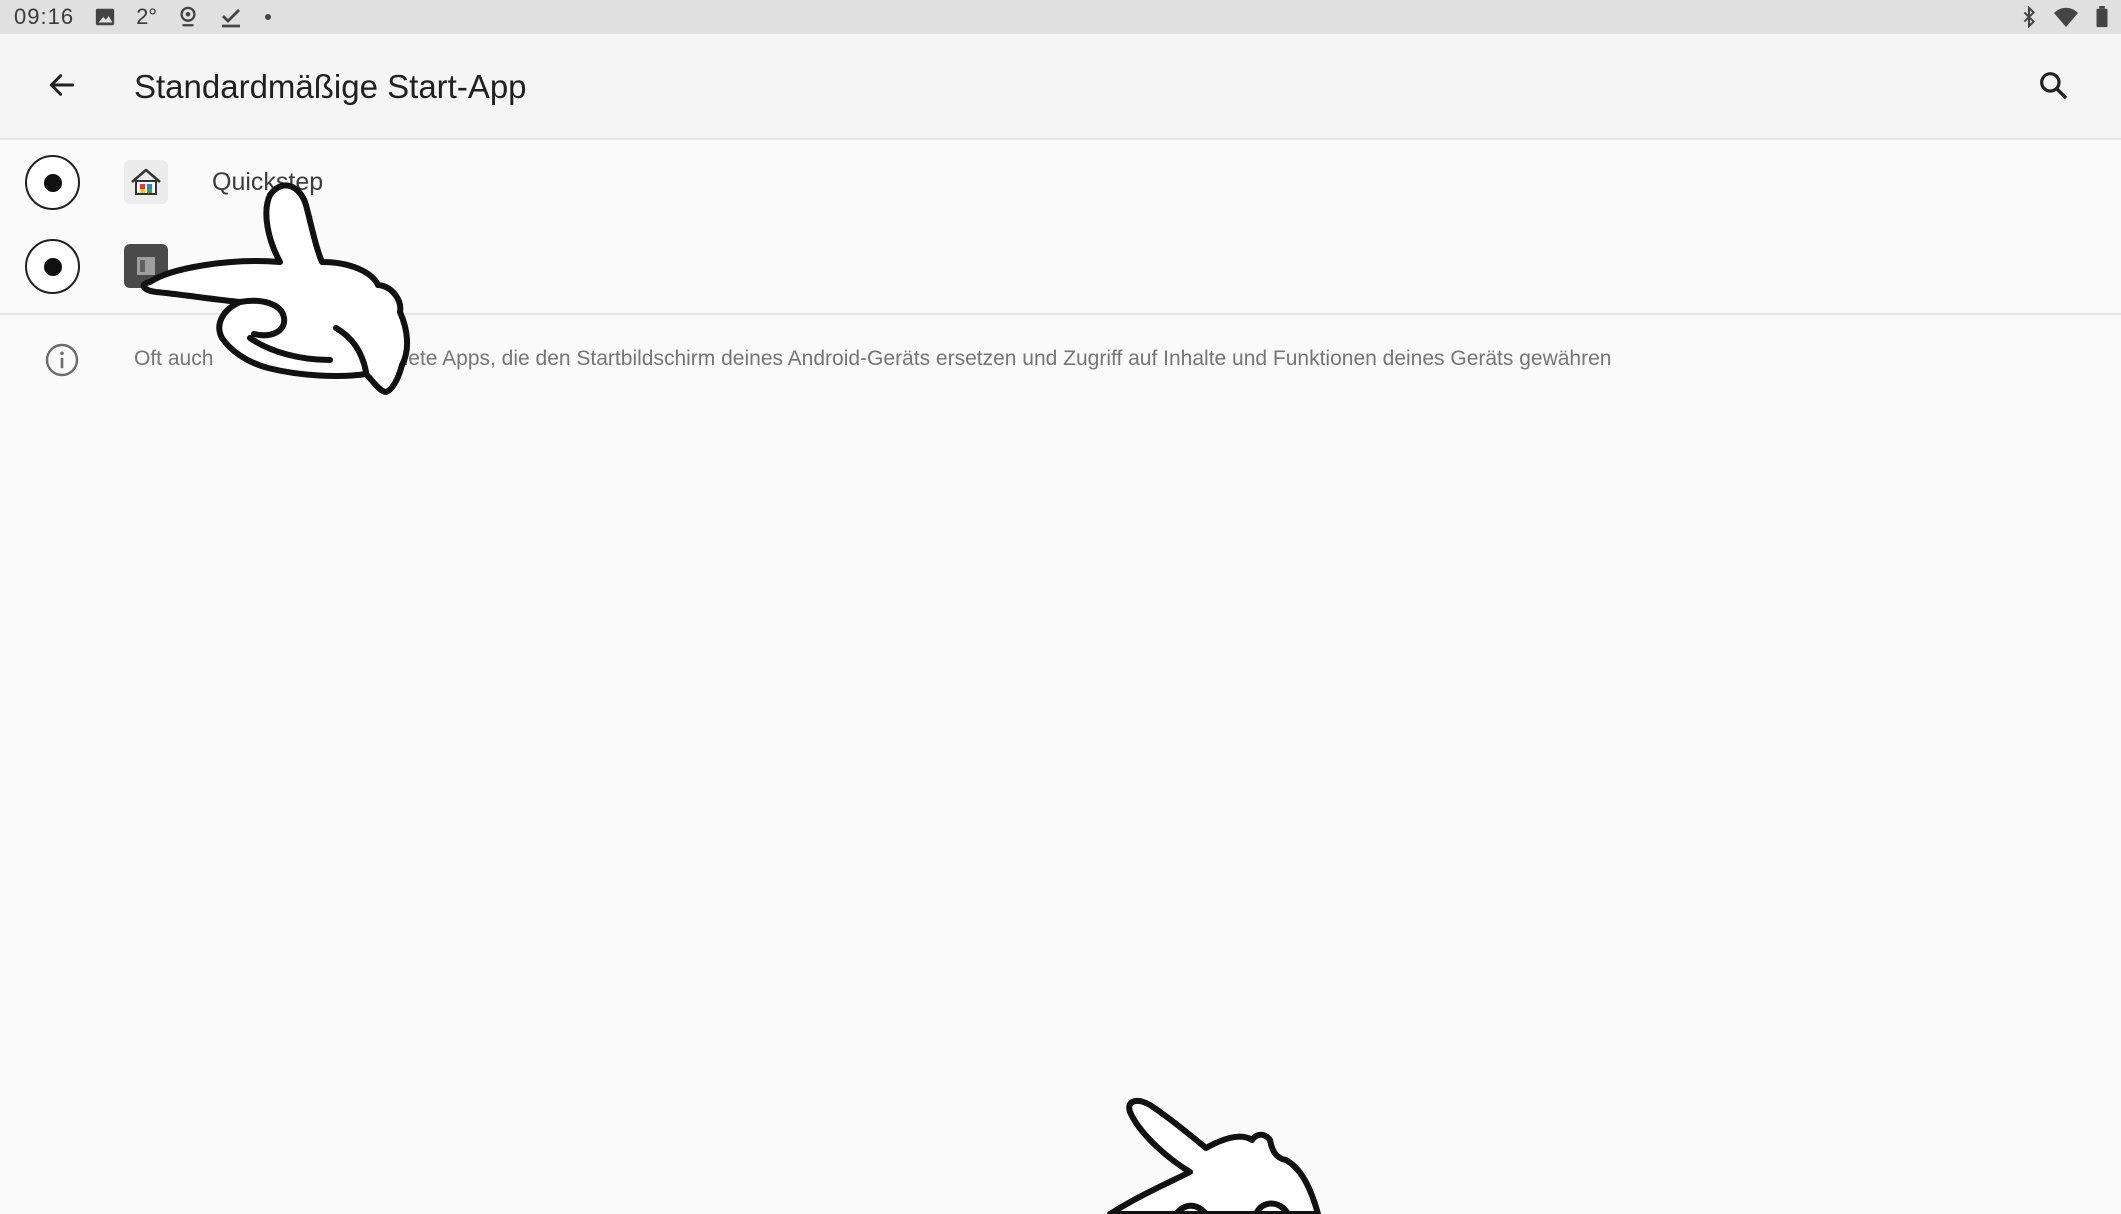  Describe the element at coordinates (1060, 87) in the screenshot. I see `app-bar: Standardmäßige Start-App` at that location.